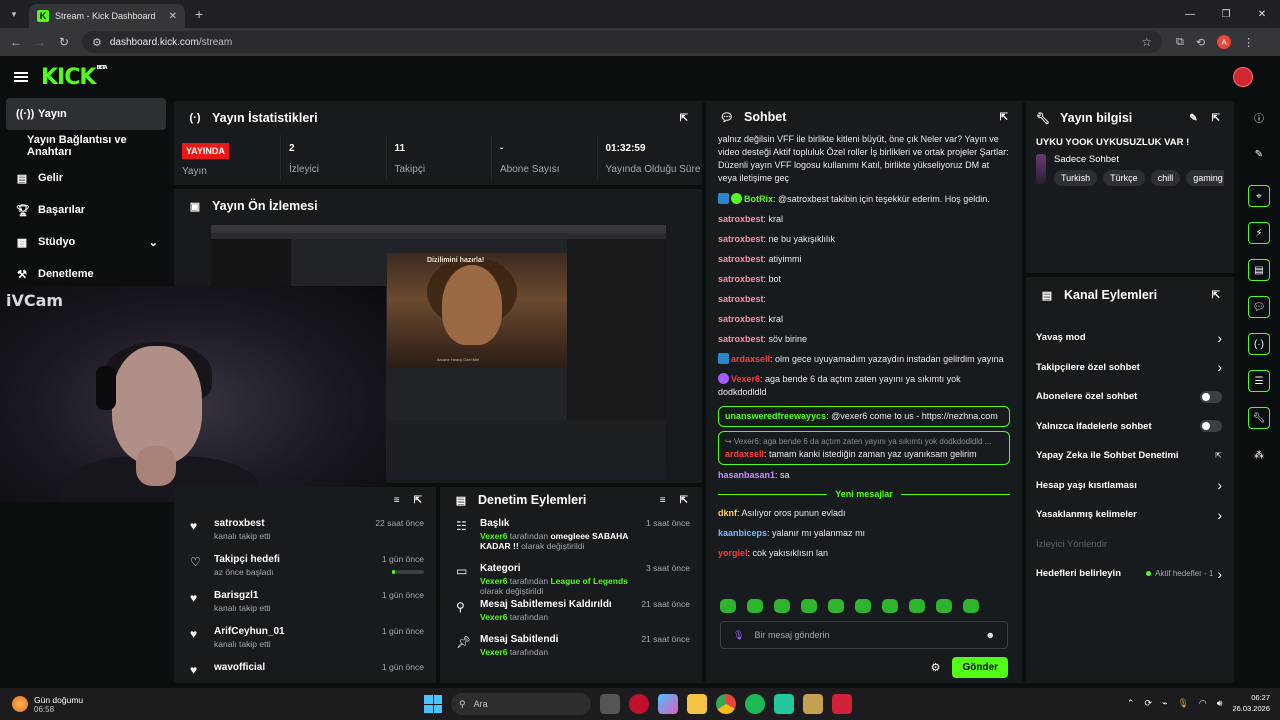 Image resolution: width=1280 pixels, height=720 pixels. I want to click on browser-menu-icon: ⋮, so click(1248, 42).